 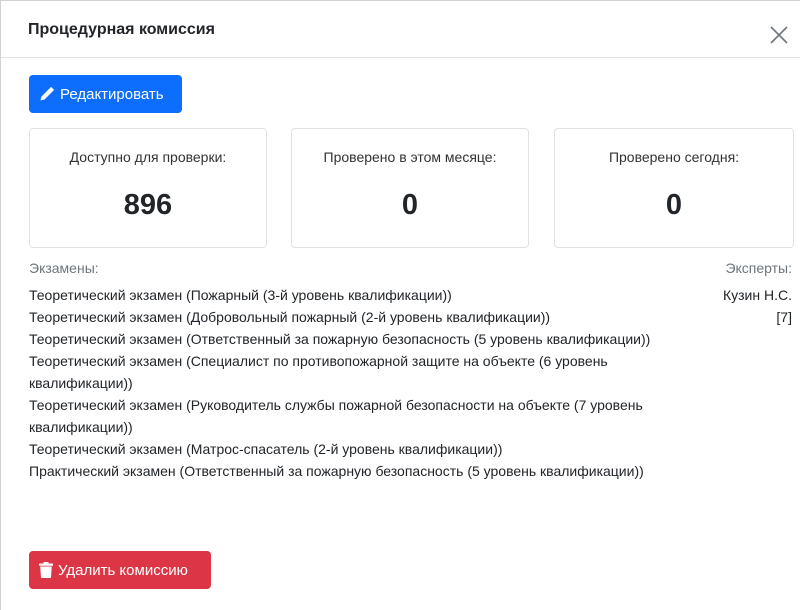 What do you see at coordinates (410, 157) in the screenshot?
I see `stat-label-month: Проверено в этом месяце:` at bounding box center [410, 157].